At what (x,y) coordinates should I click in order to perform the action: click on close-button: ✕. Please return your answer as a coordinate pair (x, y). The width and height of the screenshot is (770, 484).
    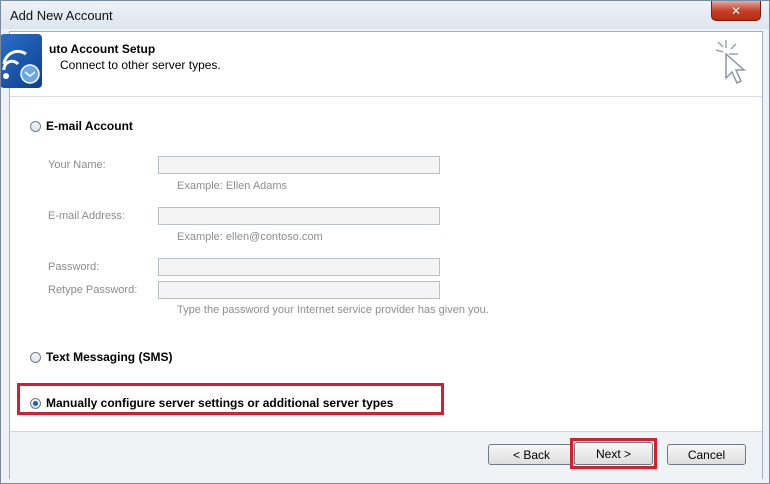
    Looking at the image, I should click on (736, 11).